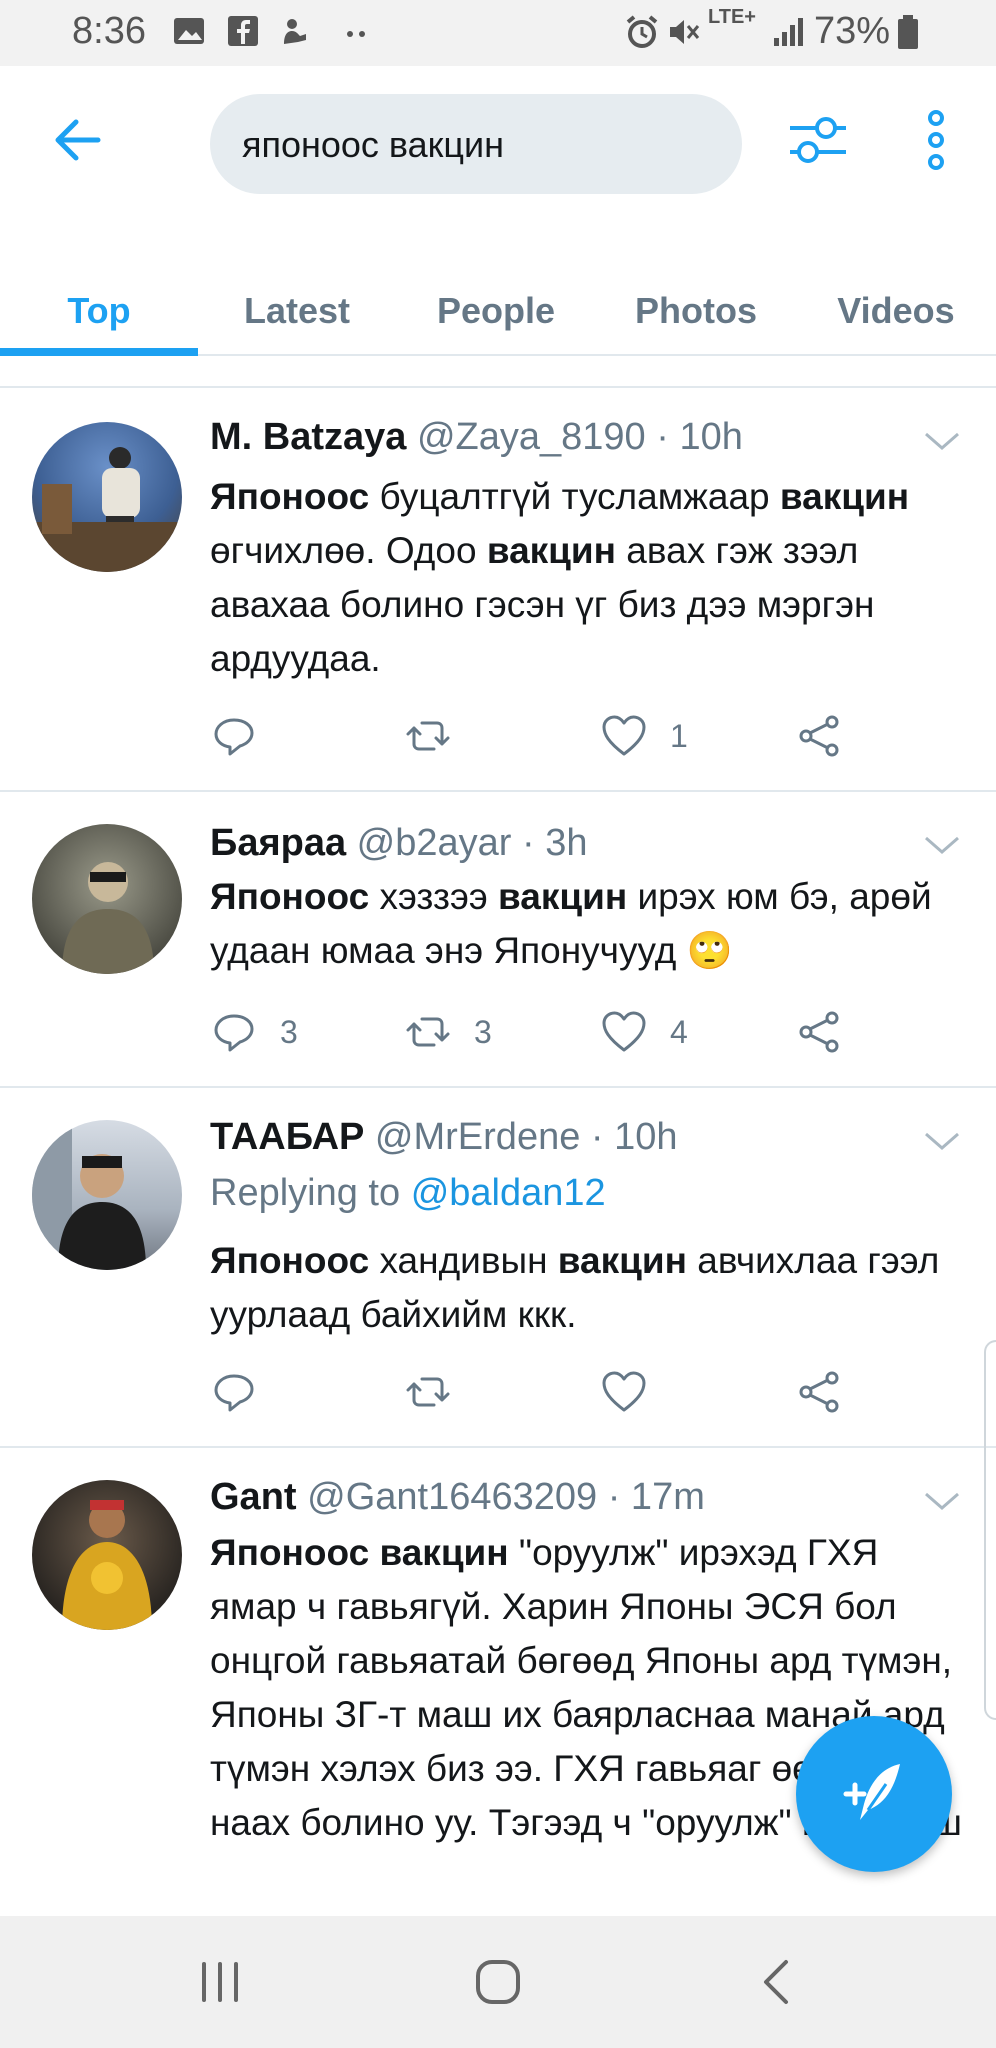 This screenshot has width=996, height=2048. Describe the element at coordinates (896, 311) in the screenshot. I see `tab-videos: Videos` at that location.